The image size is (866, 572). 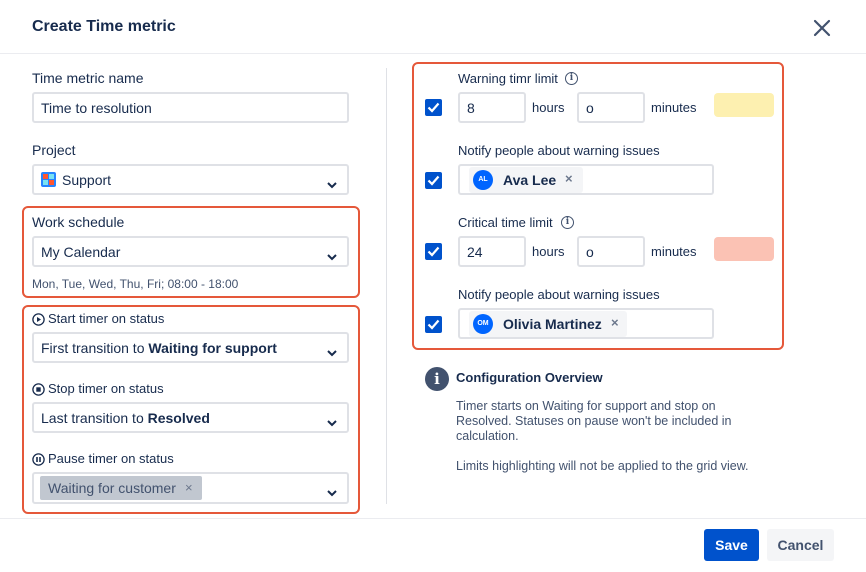 I want to click on pause-timer-label: Pause timer on status, so click(x=111, y=458).